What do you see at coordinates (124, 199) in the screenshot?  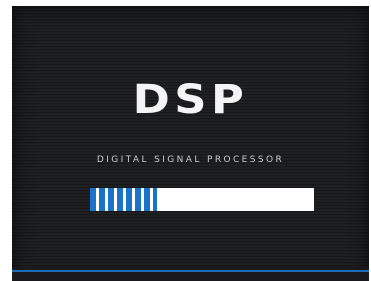 I see `loading-progress-fill` at bounding box center [124, 199].